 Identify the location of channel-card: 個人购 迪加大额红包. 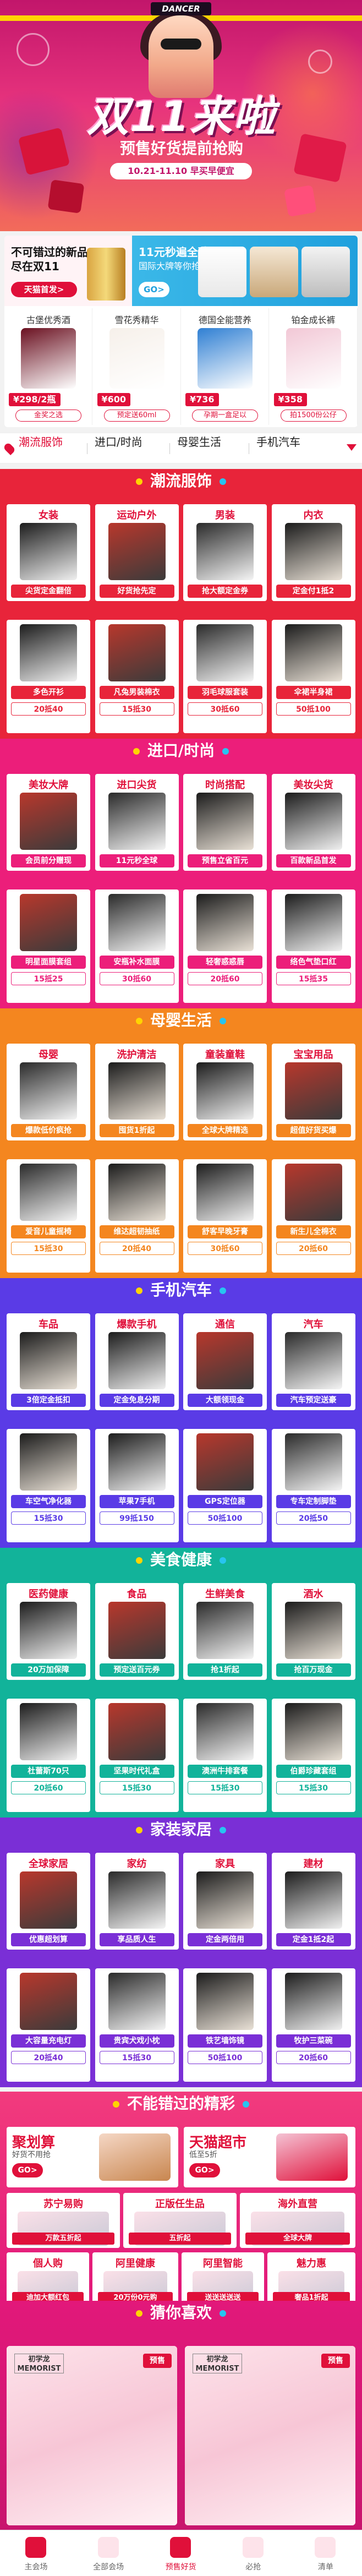
(48, 2279).